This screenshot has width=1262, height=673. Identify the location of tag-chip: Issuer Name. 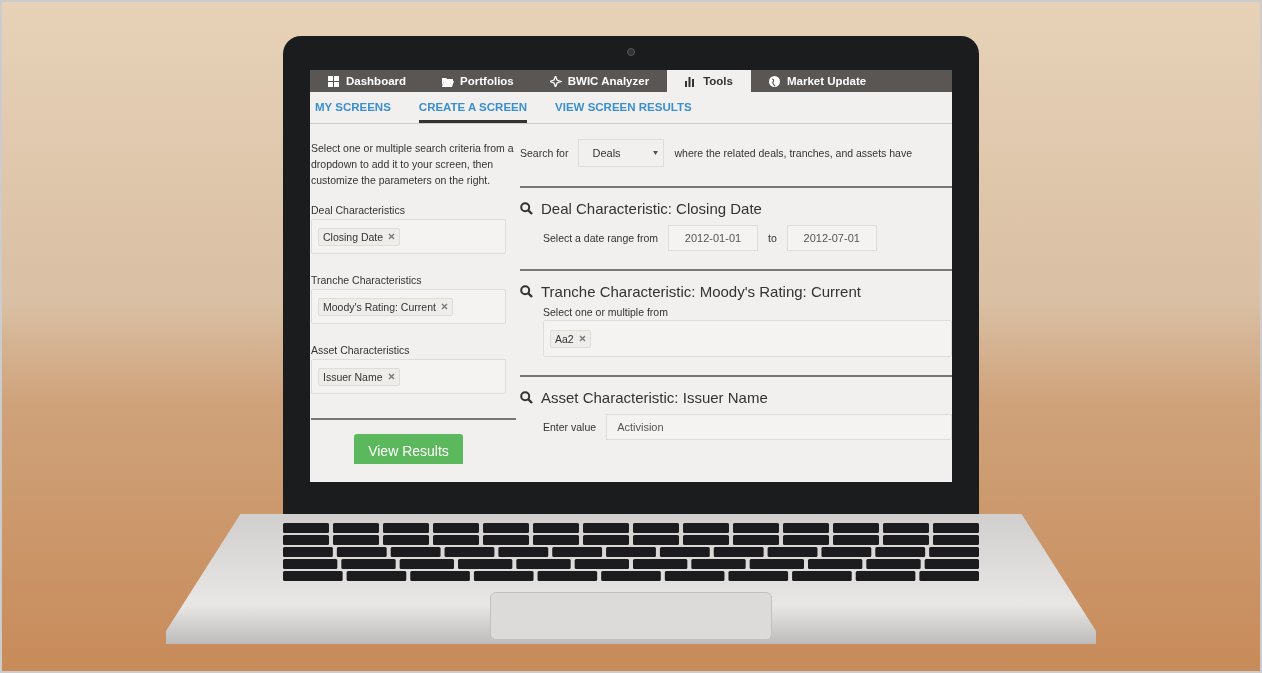
(359, 376).